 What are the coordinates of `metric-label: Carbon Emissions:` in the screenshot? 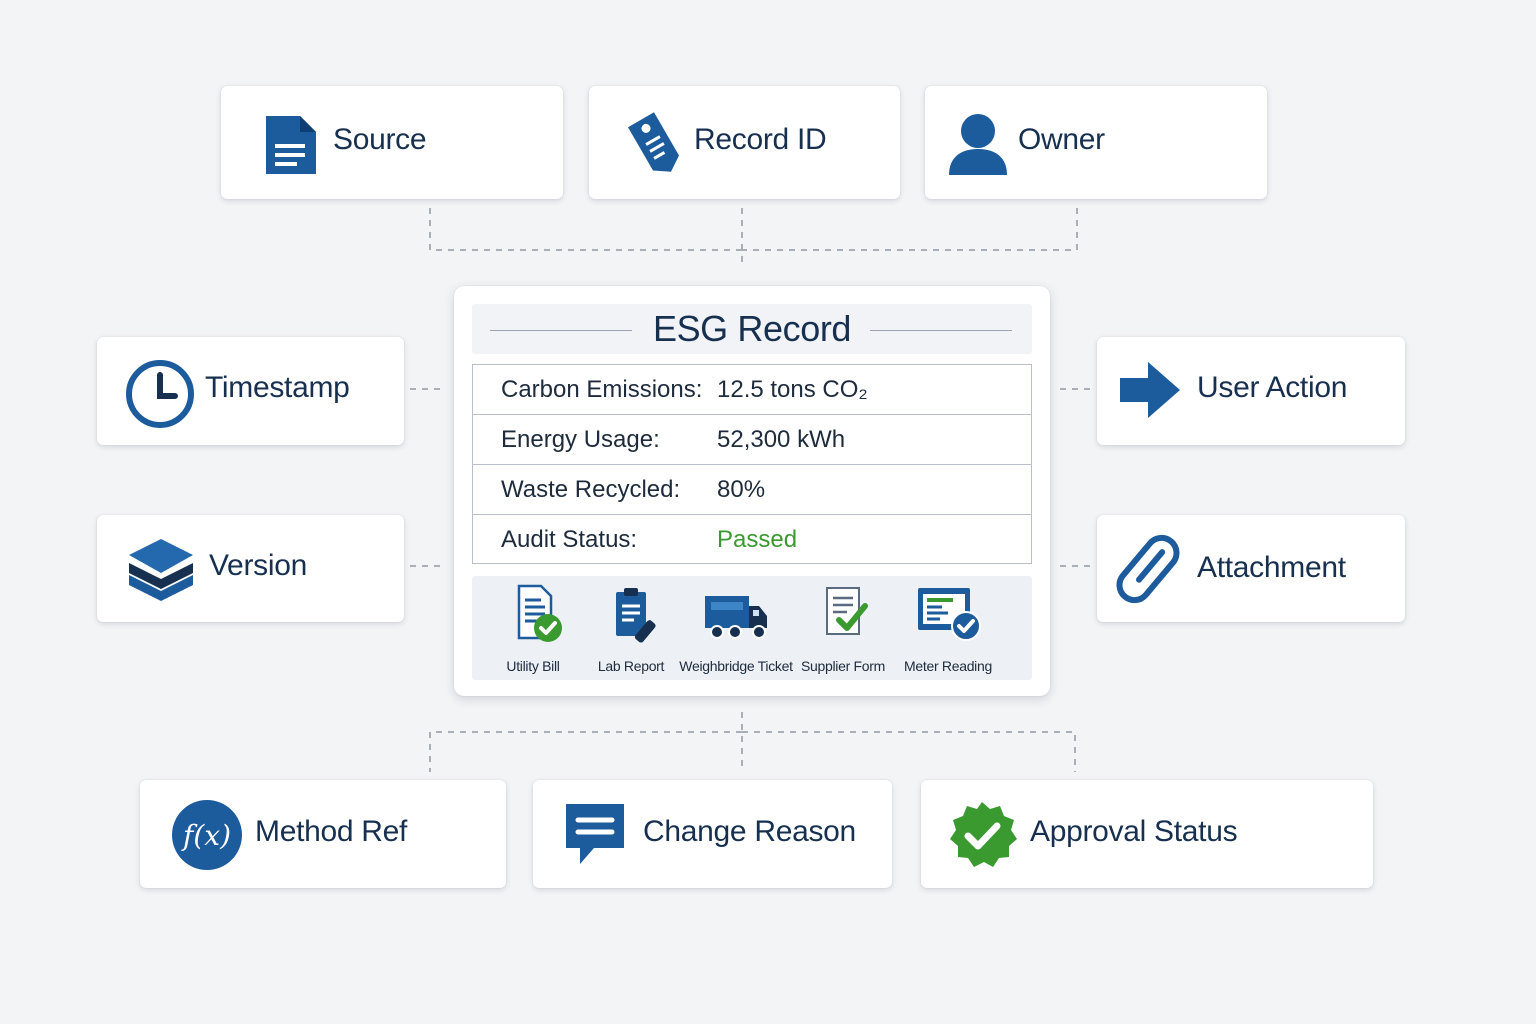 It's located at (602, 389).